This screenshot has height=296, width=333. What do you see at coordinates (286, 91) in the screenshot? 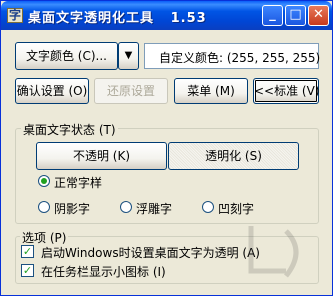
I see `standard-view-button: <<标准 (V)` at bounding box center [286, 91].